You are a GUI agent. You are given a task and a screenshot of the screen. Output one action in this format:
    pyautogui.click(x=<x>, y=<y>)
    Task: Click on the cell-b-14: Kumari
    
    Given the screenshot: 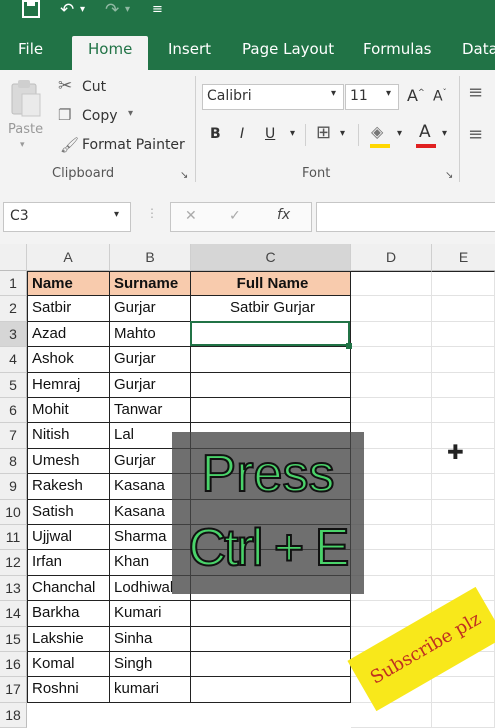 What is the action you would take?
    pyautogui.click(x=150, y=614)
    